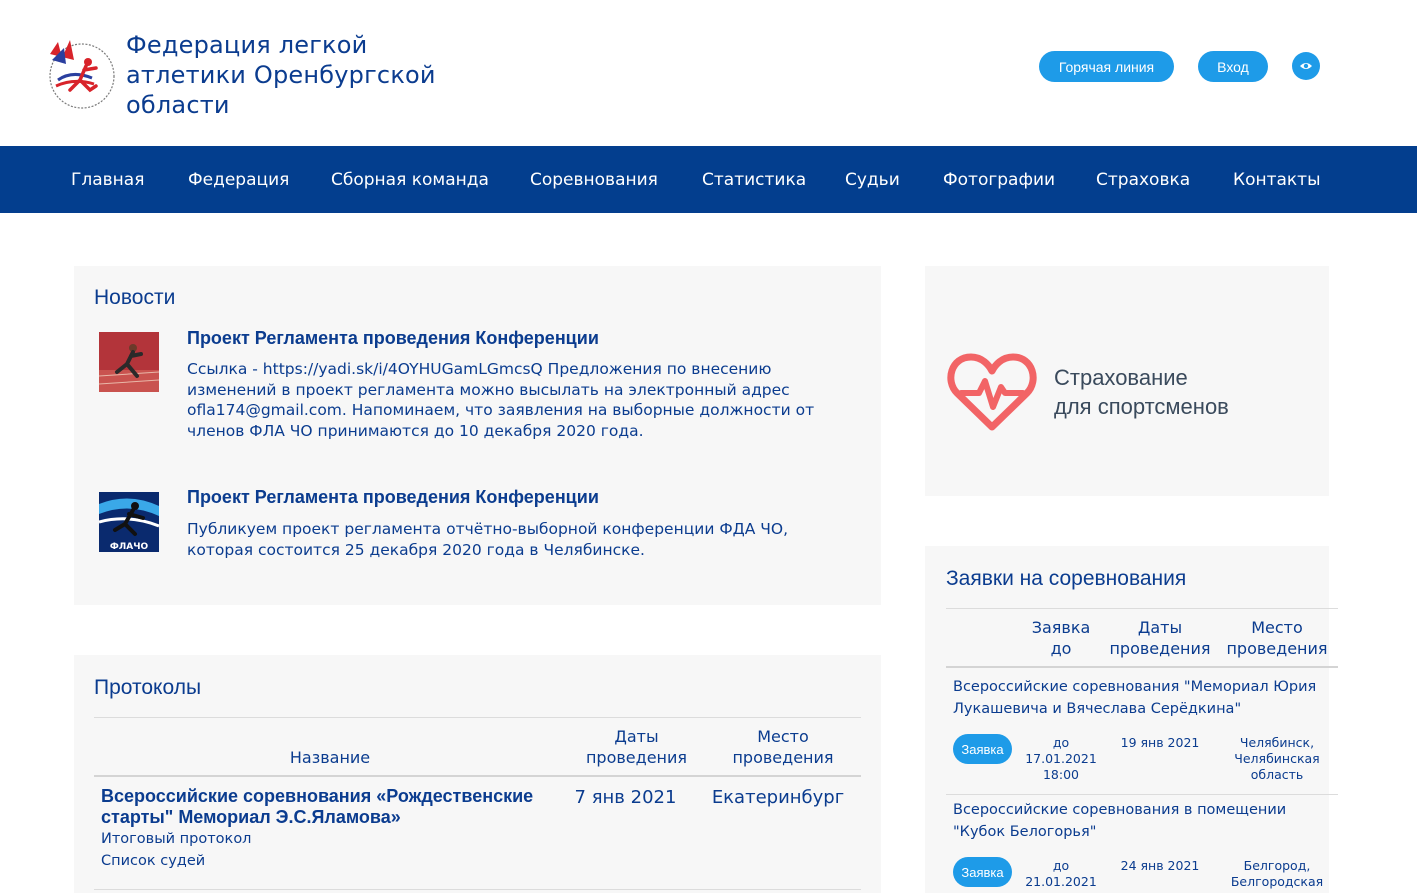 The width and height of the screenshot is (1417, 893). What do you see at coordinates (1277, 180) in the screenshot?
I see `nav-item-contacts: Контакты` at bounding box center [1277, 180].